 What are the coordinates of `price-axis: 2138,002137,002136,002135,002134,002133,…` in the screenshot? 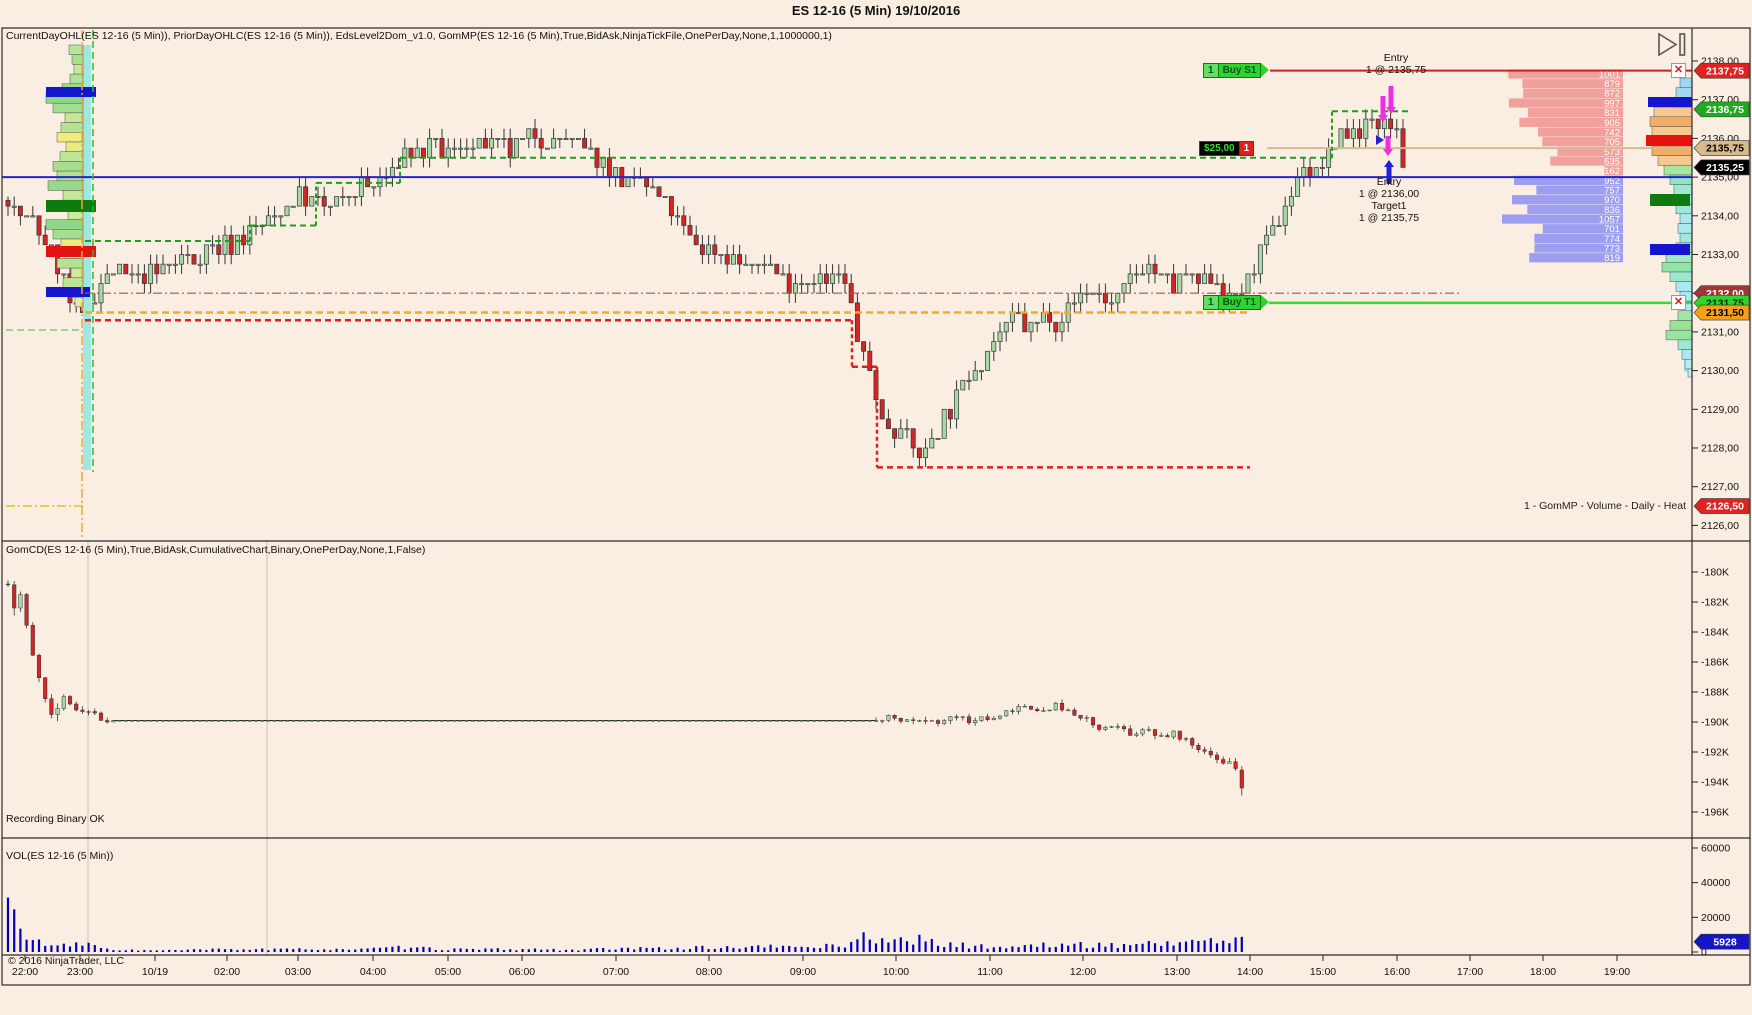 It's located at (1721, 507).